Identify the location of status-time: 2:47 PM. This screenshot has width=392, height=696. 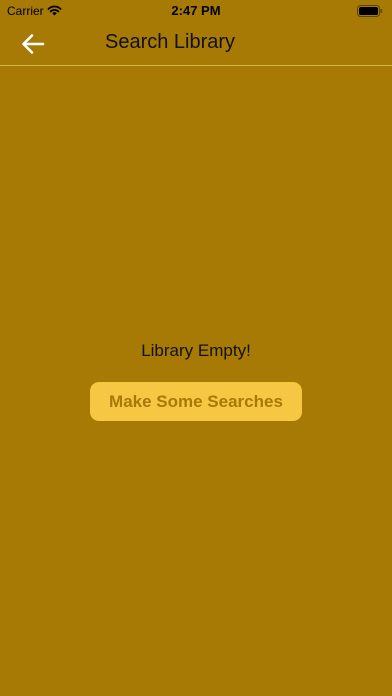
(196, 10).